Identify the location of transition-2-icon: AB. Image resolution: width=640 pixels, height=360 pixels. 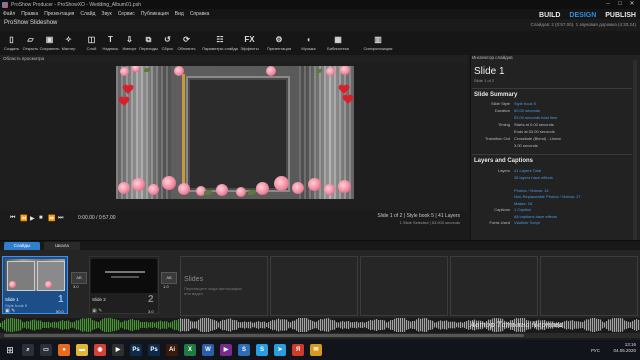
(169, 278).